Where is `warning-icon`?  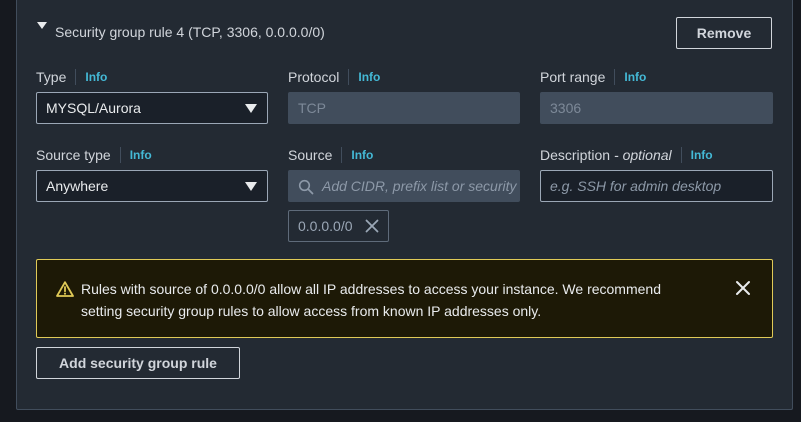 warning-icon is located at coordinates (65, 289).